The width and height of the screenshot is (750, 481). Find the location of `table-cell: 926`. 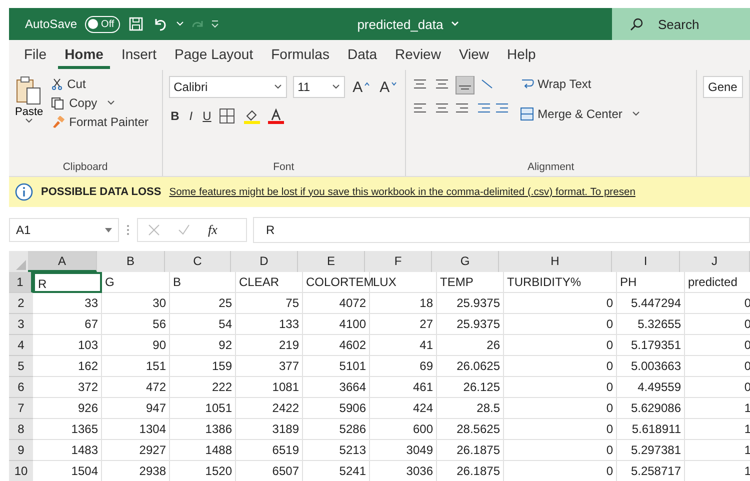

table-cell: 926 is located at coordinates (67, 408).